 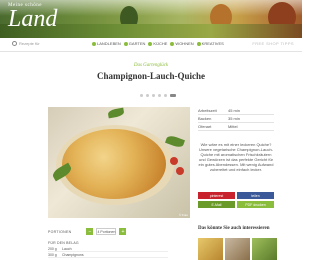 I want to click on ingredient-name: Champignons, so click(x=73, y=254).